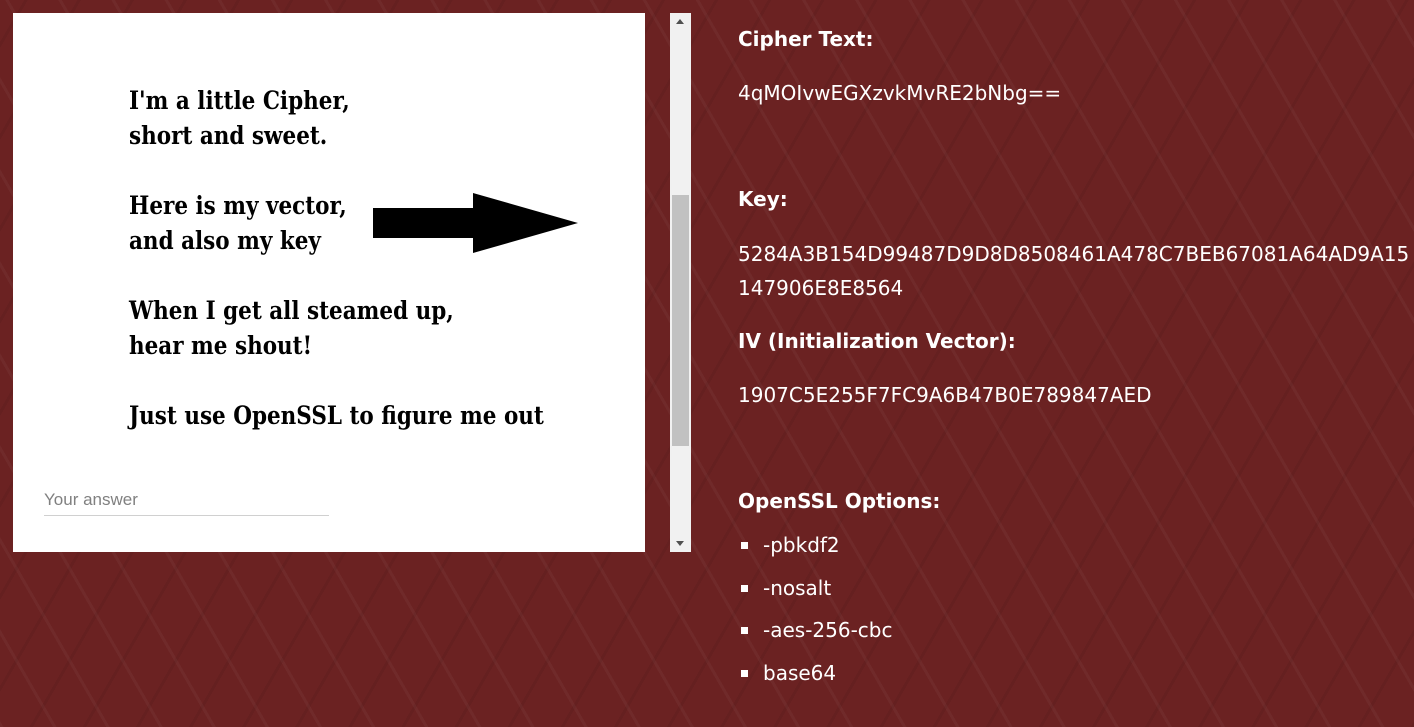 The image size is (1414, 727). What do you see at coordinates (475, 223) in the screenshot?
I see `right-arrow-icon` at bounding box center [475, 223].